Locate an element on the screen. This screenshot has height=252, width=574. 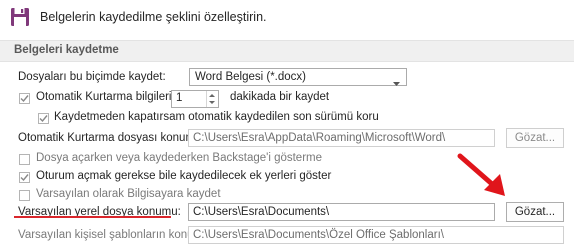
autorecover-checkbox is located at coordinates (24, 98).